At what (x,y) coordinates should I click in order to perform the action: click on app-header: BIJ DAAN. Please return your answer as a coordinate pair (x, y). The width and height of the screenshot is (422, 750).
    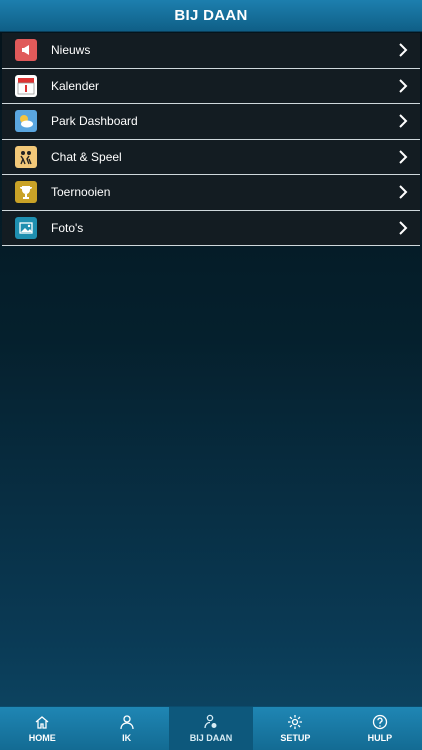
    Looking at the image, I should click on (211, 16).